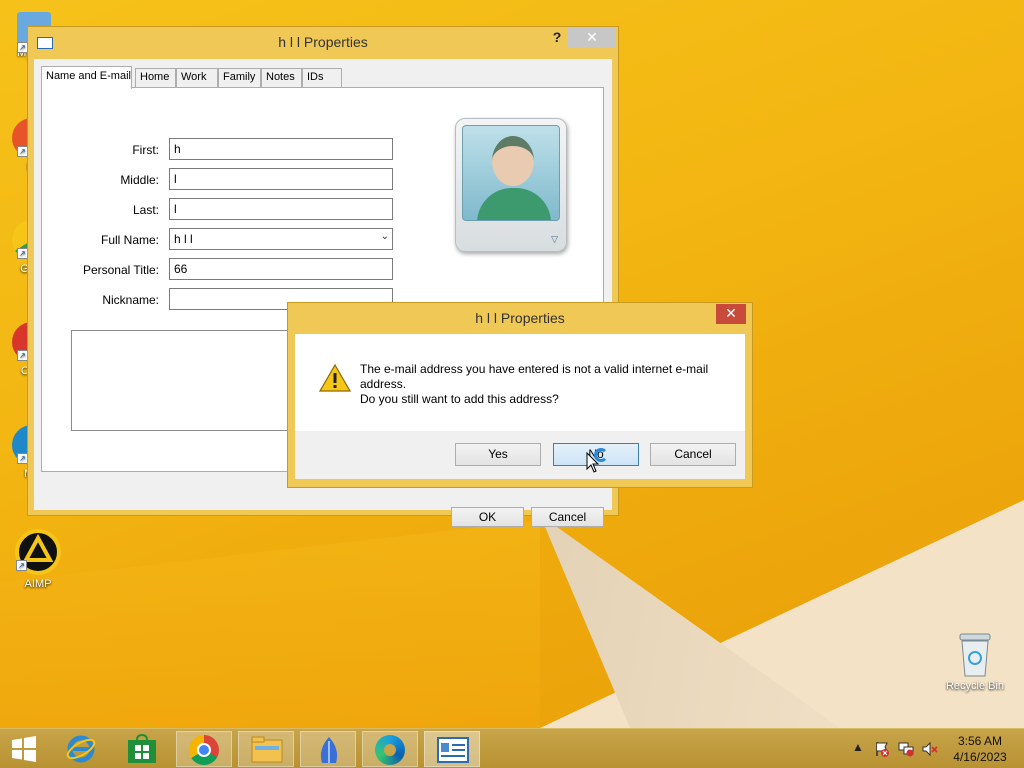  I want to click on dialog-button-bar: Yes No Cancel, so click(520, 455).